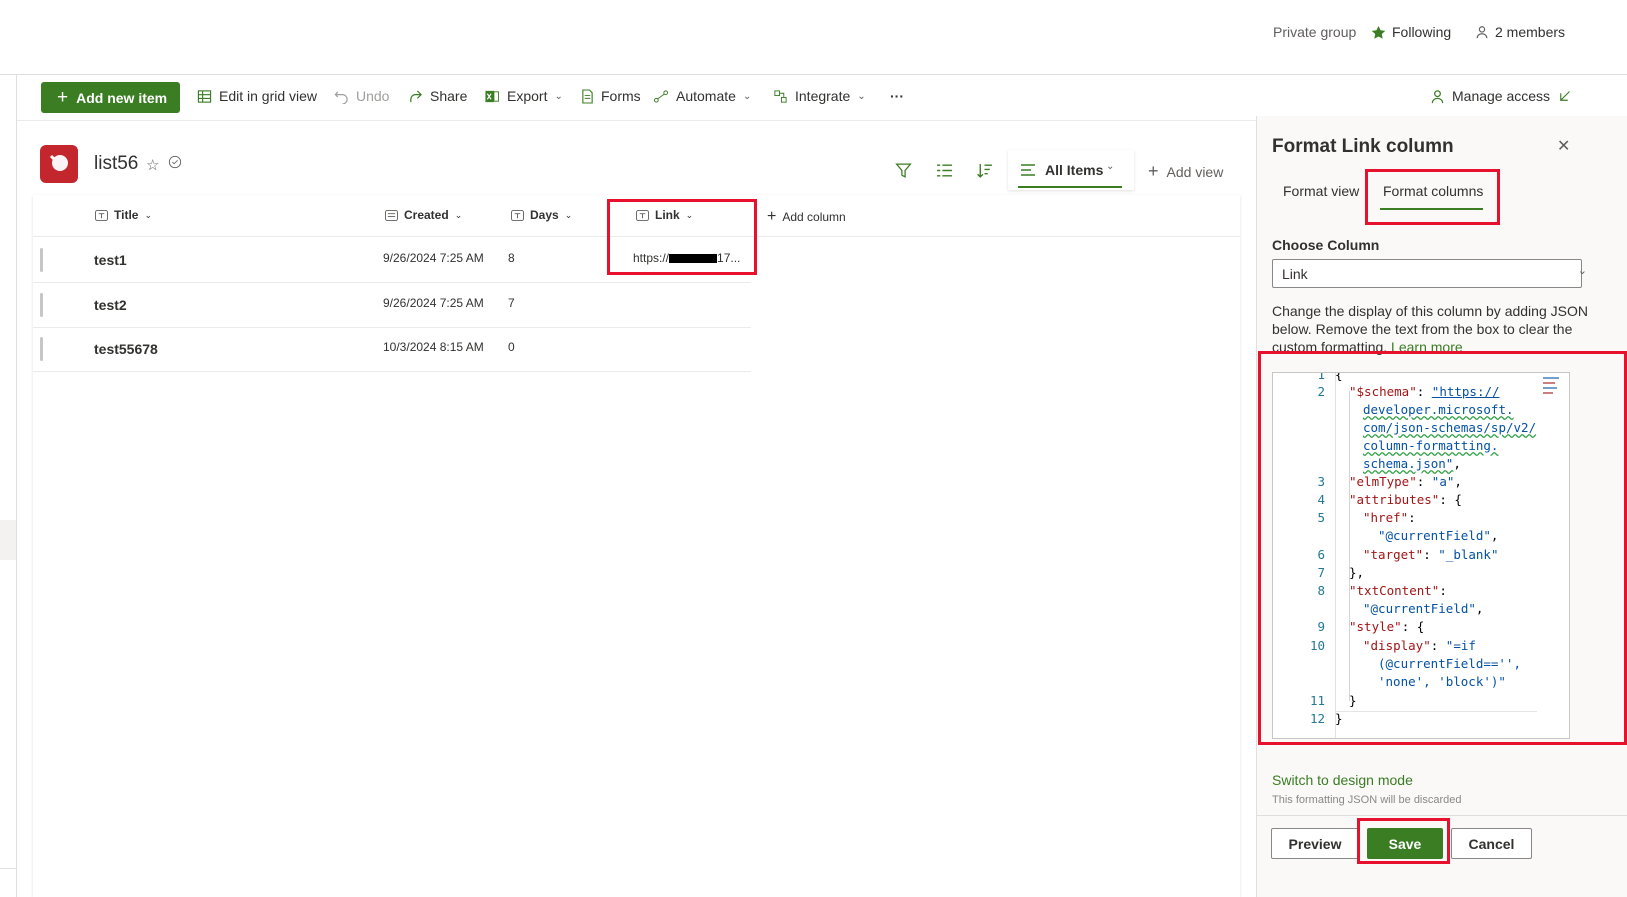  Describe the element at coordinates (492, 96) in the screenshot. I see `excel-icon` at that location.